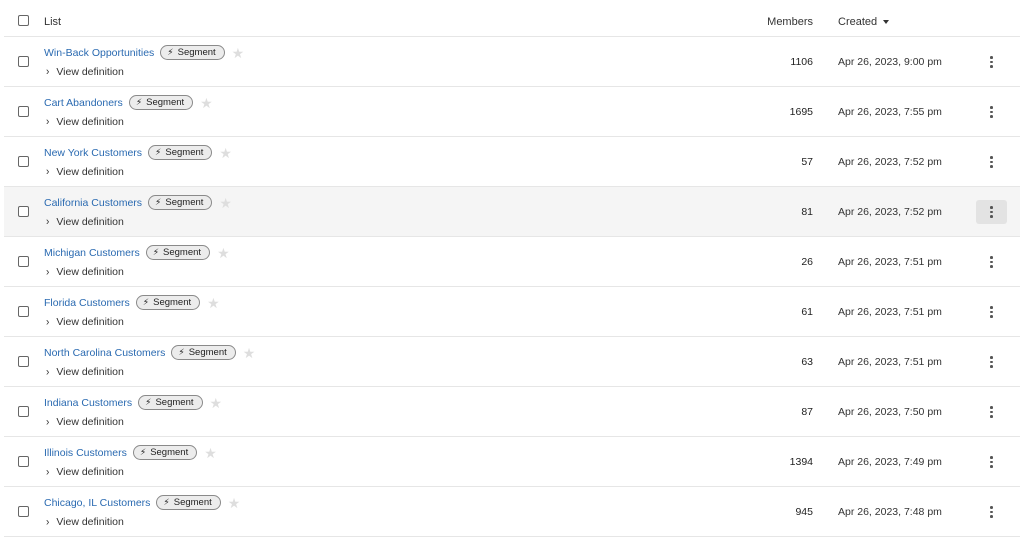 The width and height of the screenshot is (1024, 538). Describe the element at coordinates (890, 62) in the screenshot. I see `created-date: Apr 26, 2023, 9:00 pm` at that location.